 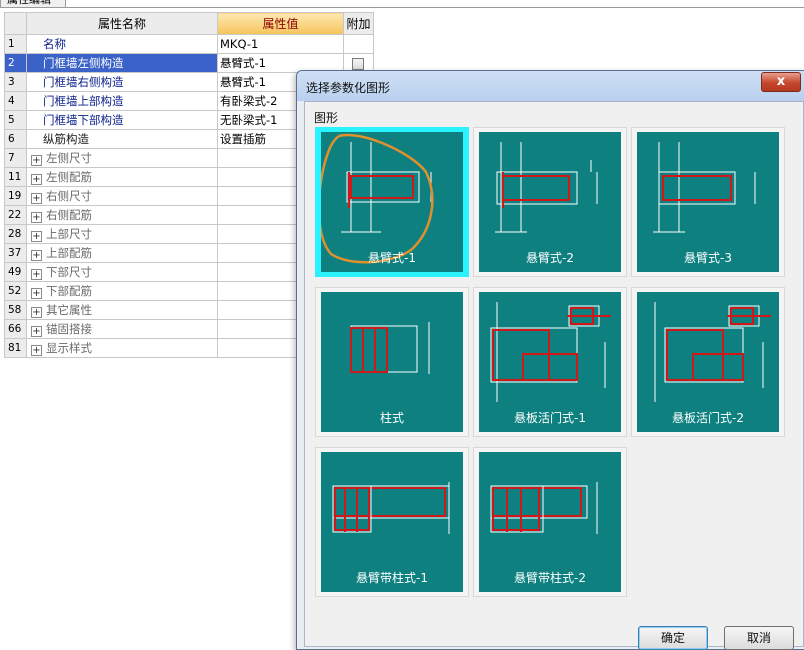 I want to click on property-name-text: 其它属性, so click(x=69, y=310).